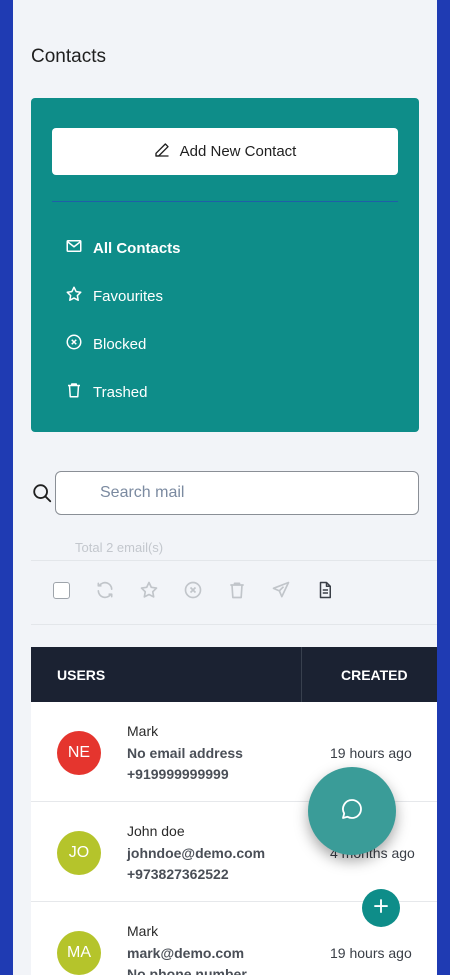 Image resolution: width=450 pixels, height=975 pixels. Describe the element at coordinates (68, 56) in the screenshot. I see `page-title: Contacts` at that location.